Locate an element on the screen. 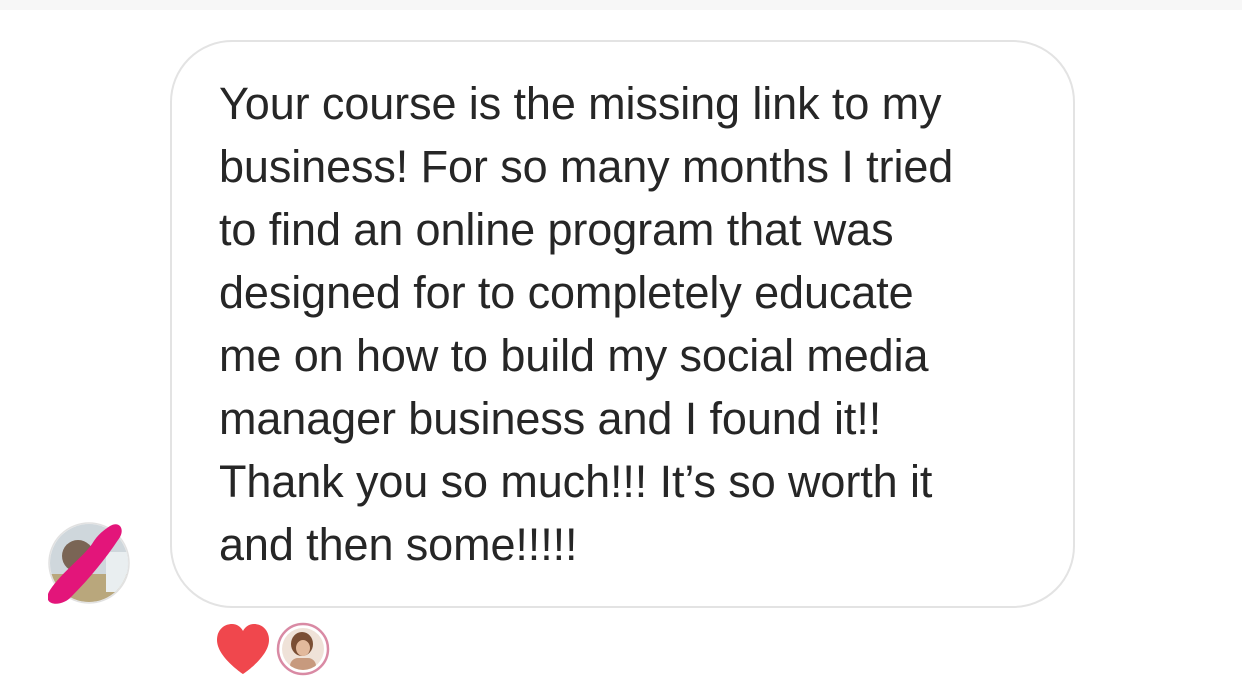 This screenshot has height=685, width=1242. reactor-avatar is located at coordinates (303, 649).